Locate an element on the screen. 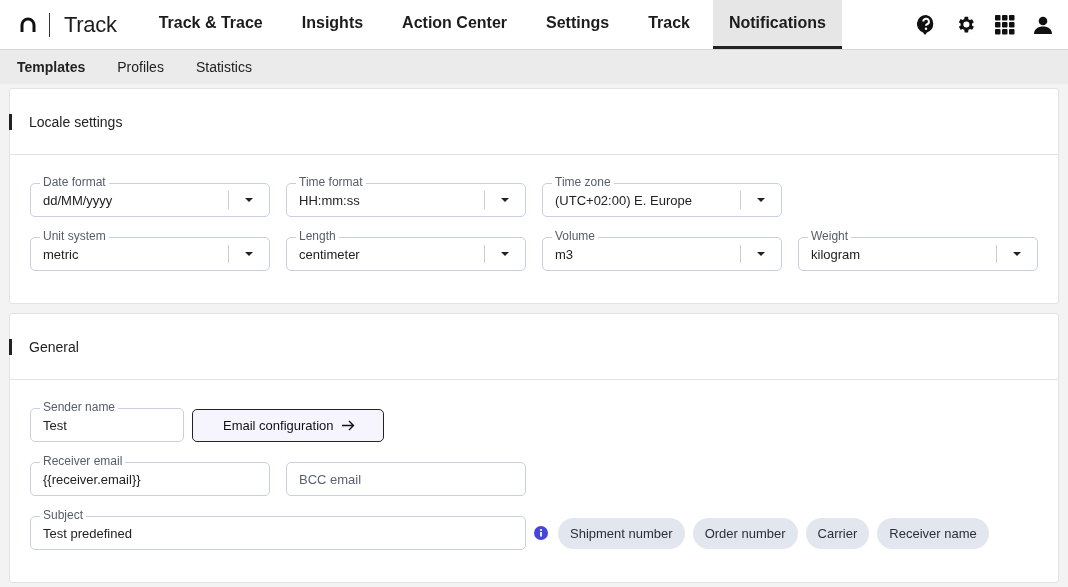  placeholder-chip: Carrier is located at coordinates (837, 533).